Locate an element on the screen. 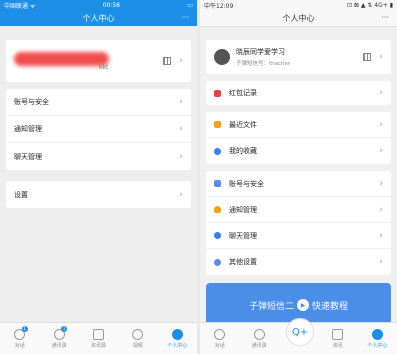 The image size is (397, 354). red-packet-icon is located at coordinates (217, 93).